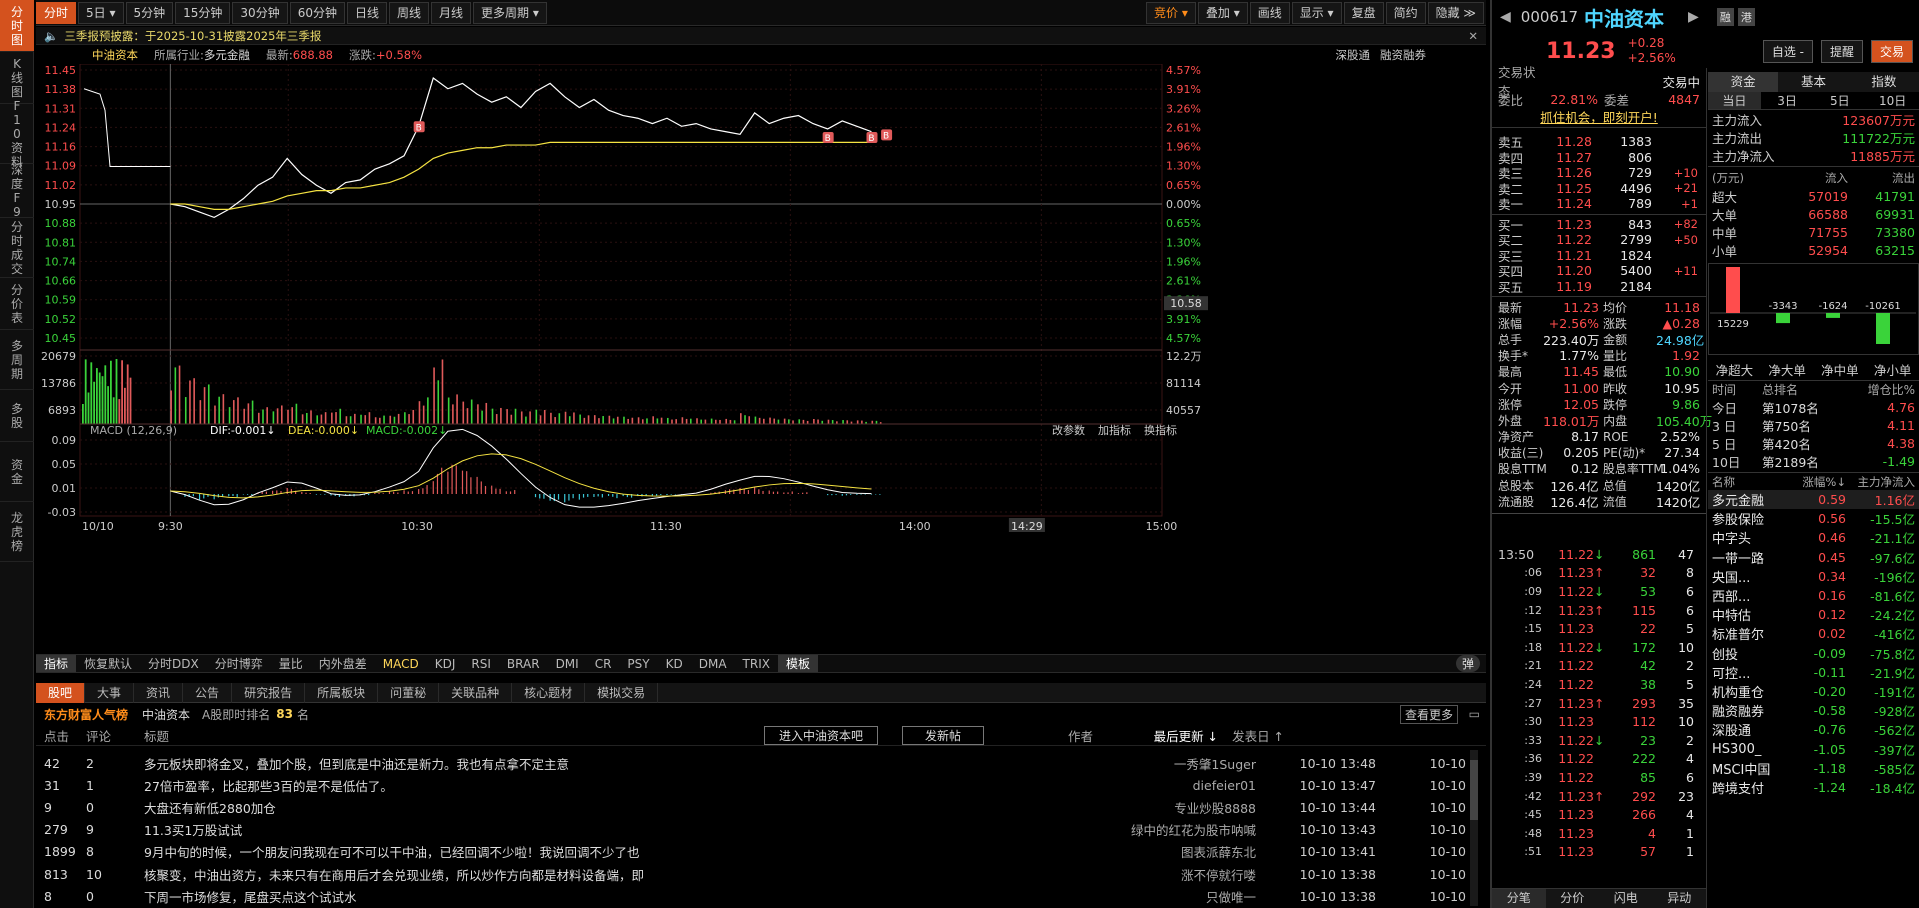 Image resolution: width=1919 pixels, height=908 pixels. What do you see at coordinates (523, 664) in the screenshot?
I see `indicator-tab-9: BRAR` at bounding box center [523, 664].